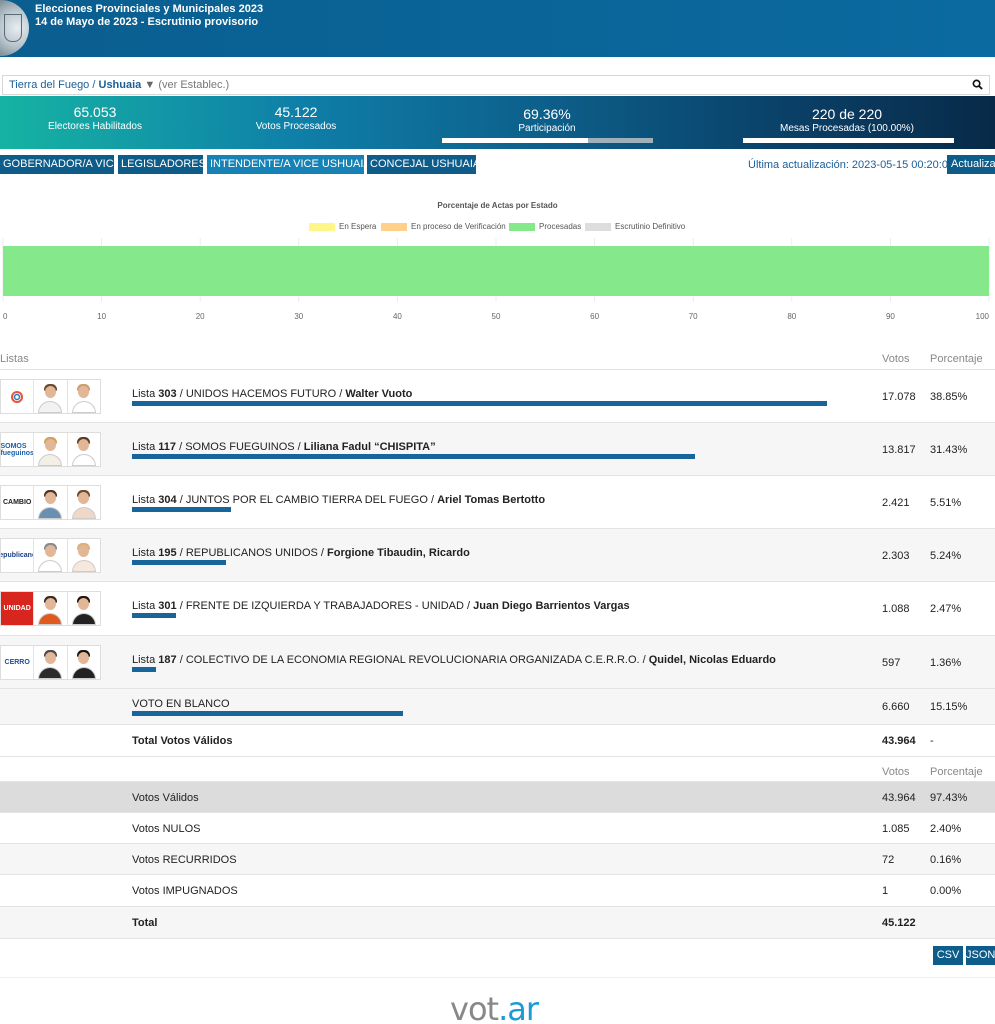 This screenshot has width=995, height=1024. Describe the element at coordinates (397, 316) in the screenshot. I see `x-tick-label: 40` at that location.